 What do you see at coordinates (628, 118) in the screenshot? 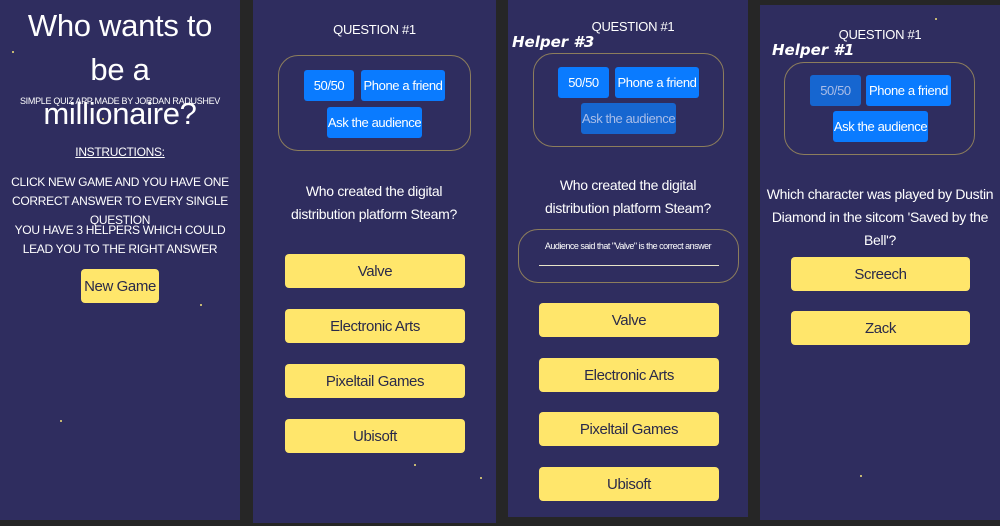
I see `ask-audience-button-used: Ask the audience` at bounding box center [628, 118].